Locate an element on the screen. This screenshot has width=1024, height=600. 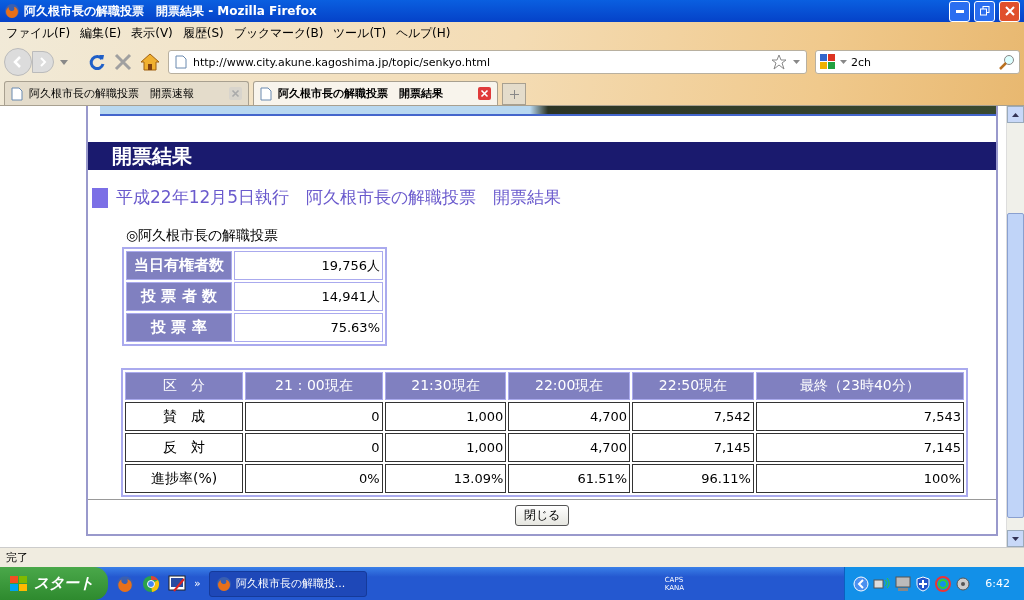
search-icon is located at coordinates (1007, 62).